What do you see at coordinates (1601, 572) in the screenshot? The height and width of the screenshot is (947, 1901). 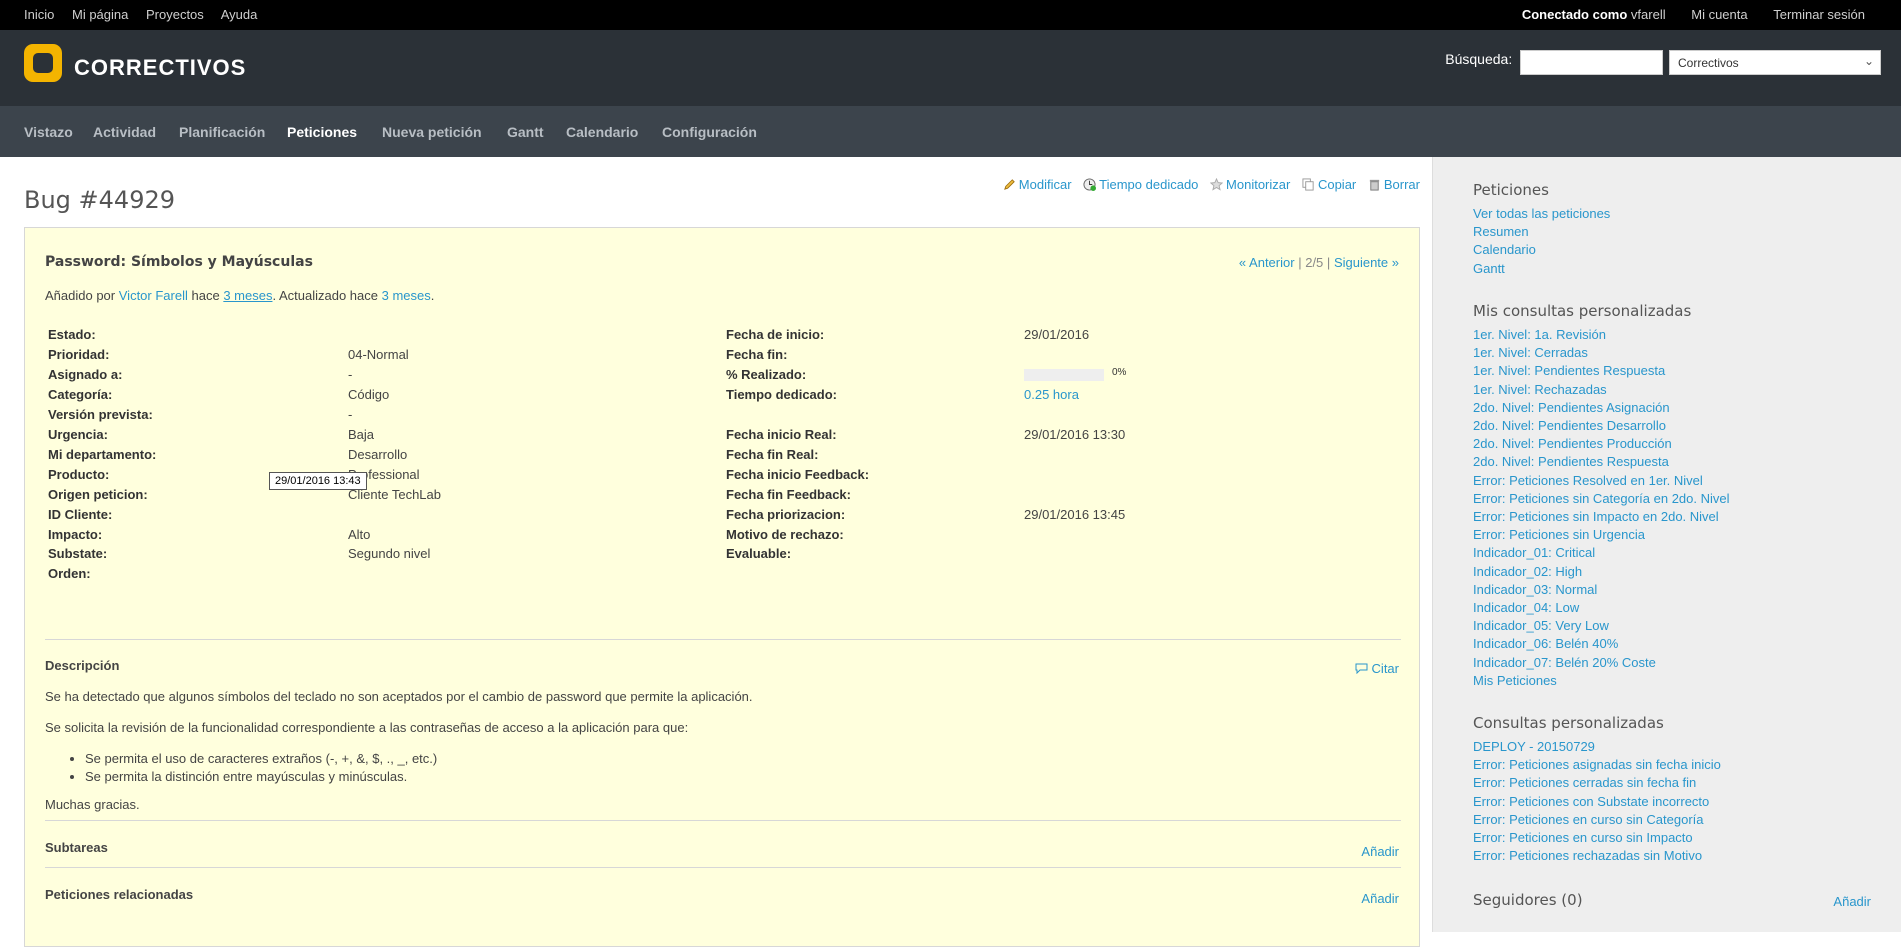 I see `sidebar-my-query-link: Indicador_02: High` at bounding box center [1601, 572].